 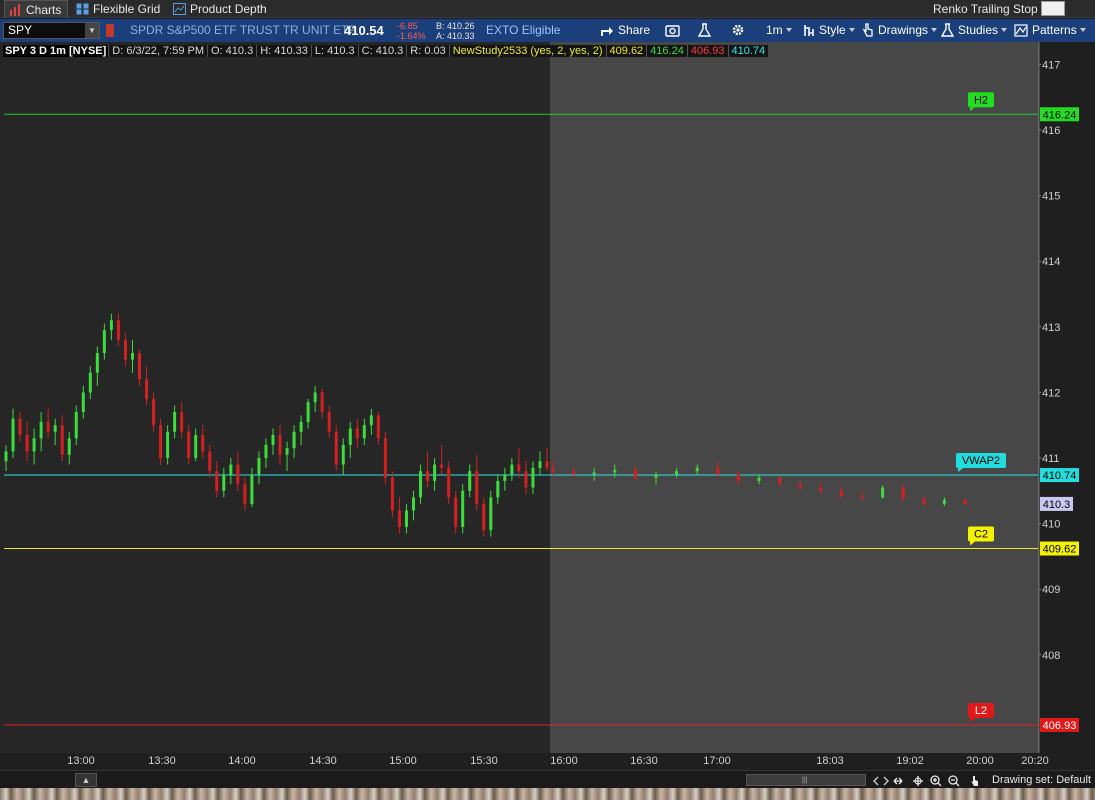 What do you see at coordinates (625, 30) in the screenshot?
I see `share-button: Share` at bounding box center [625, 30].